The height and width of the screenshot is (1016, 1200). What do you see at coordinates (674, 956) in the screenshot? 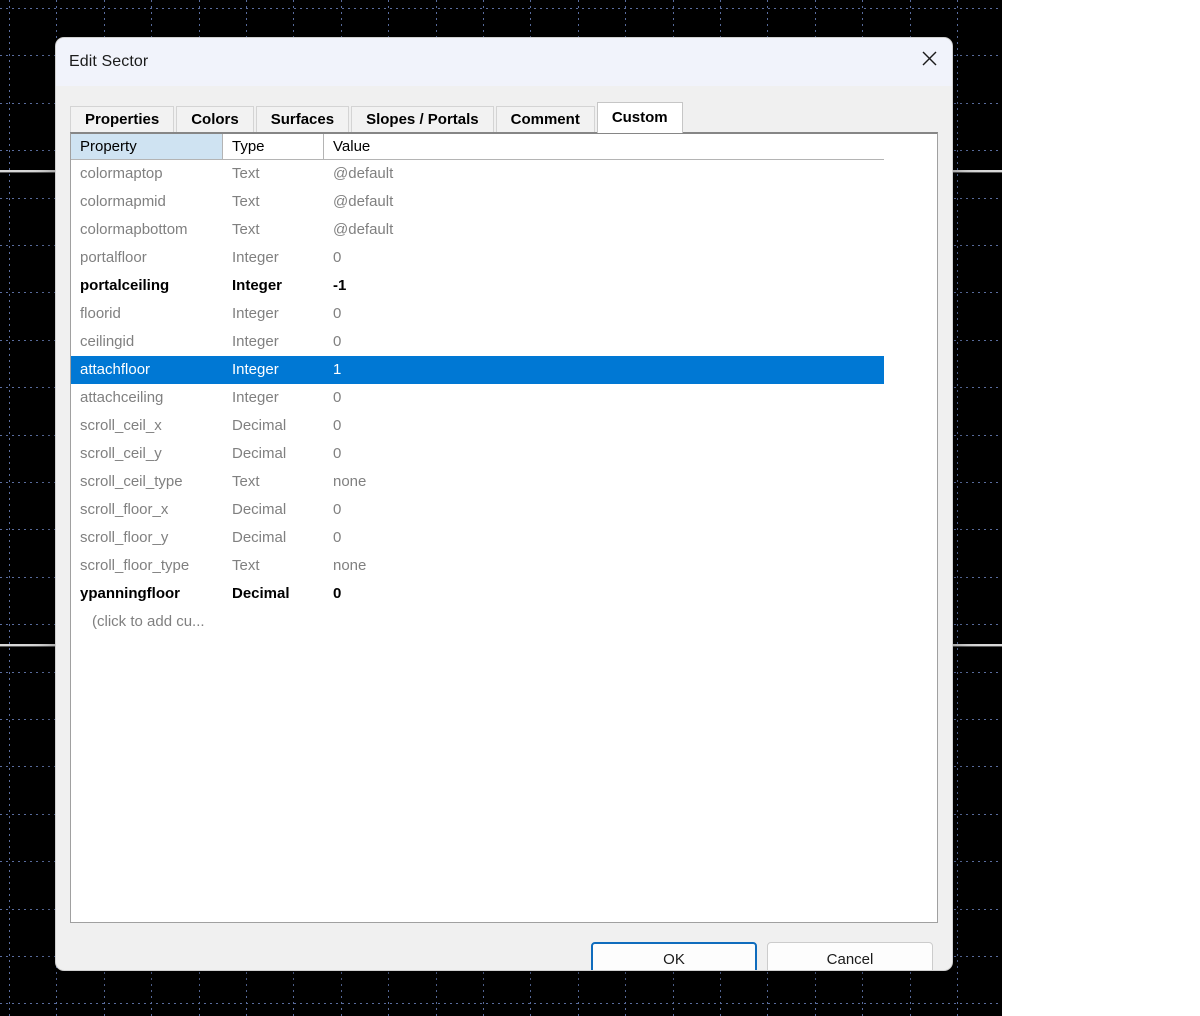
I see `ok-button: OK` at bounding box center [674, 956].